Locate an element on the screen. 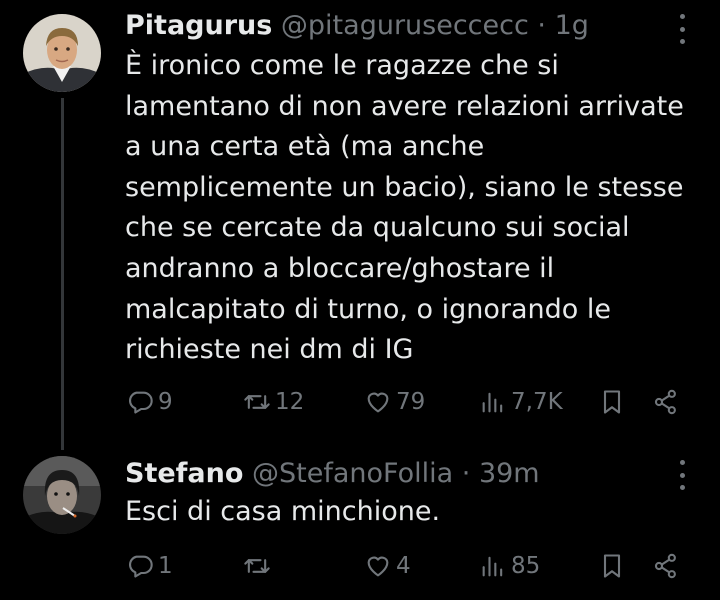 The height and width of the screenshot is (600, 720). retweet-button is located at coordinates (259, 566).